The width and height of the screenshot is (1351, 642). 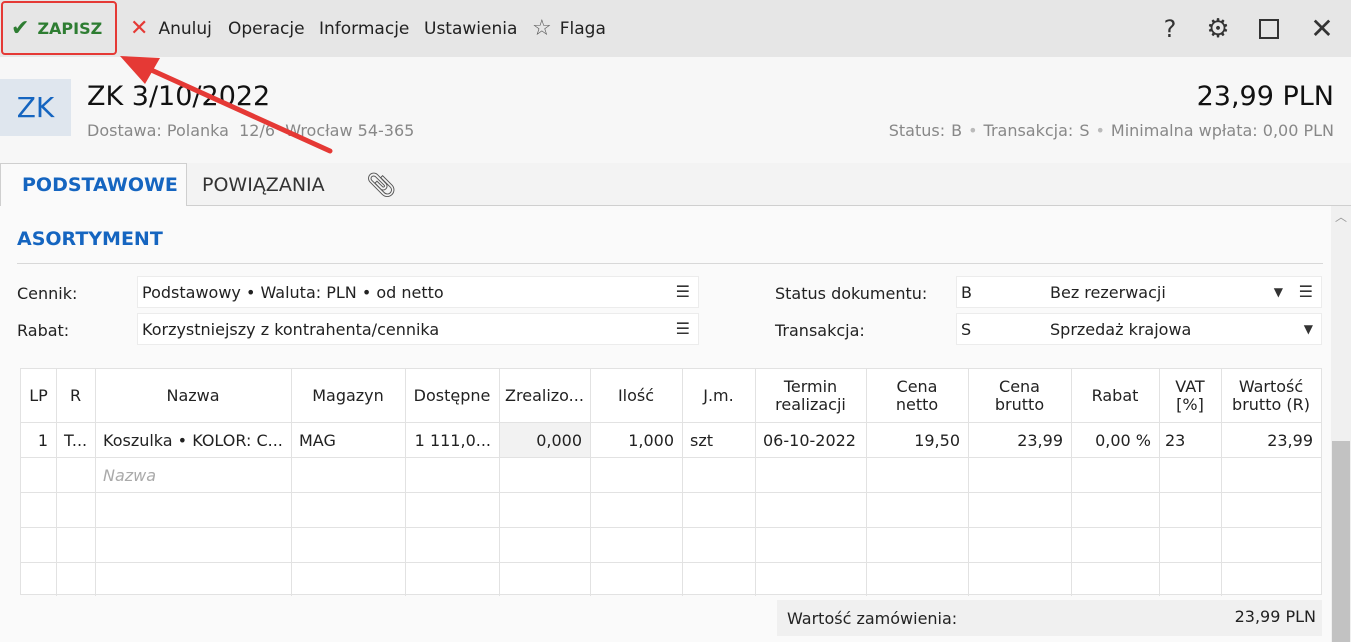 I want to click on header-term: Termin realizacji, so click(x=810, y=395).